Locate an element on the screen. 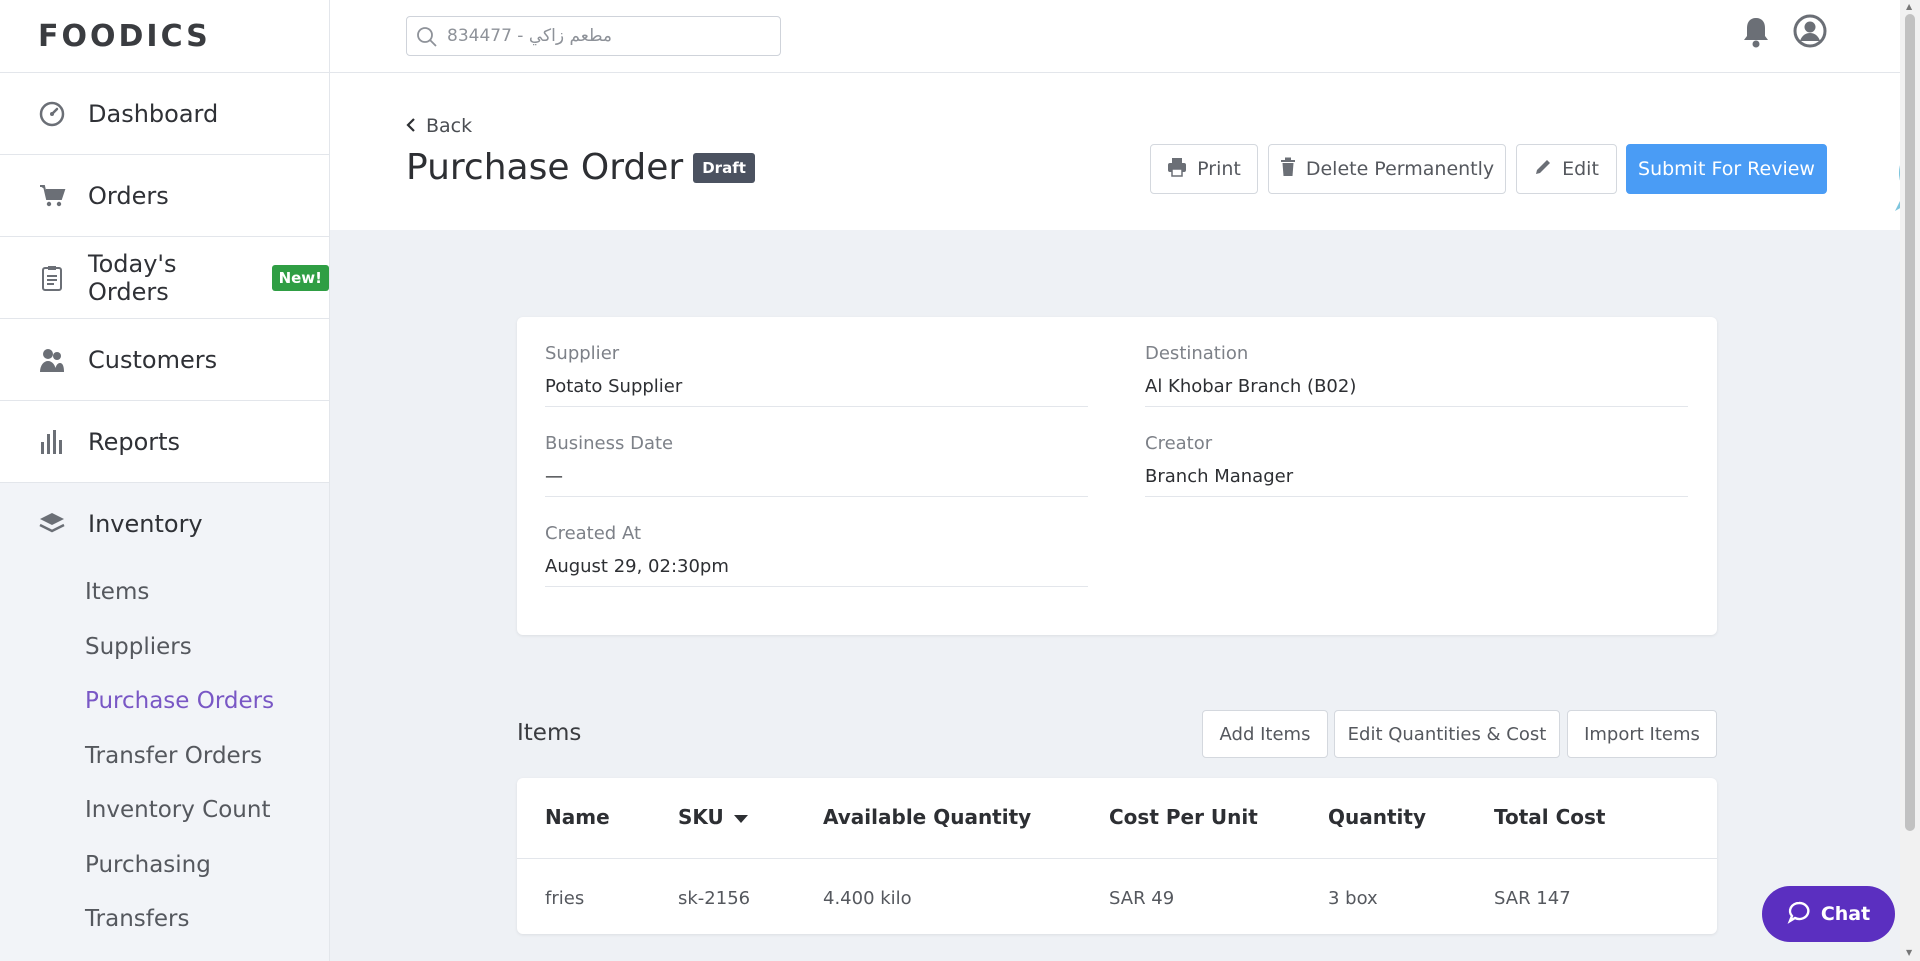 The height and width of the screenshot is (961, 1920). trash-icon is located at coordinates (1288, 169).